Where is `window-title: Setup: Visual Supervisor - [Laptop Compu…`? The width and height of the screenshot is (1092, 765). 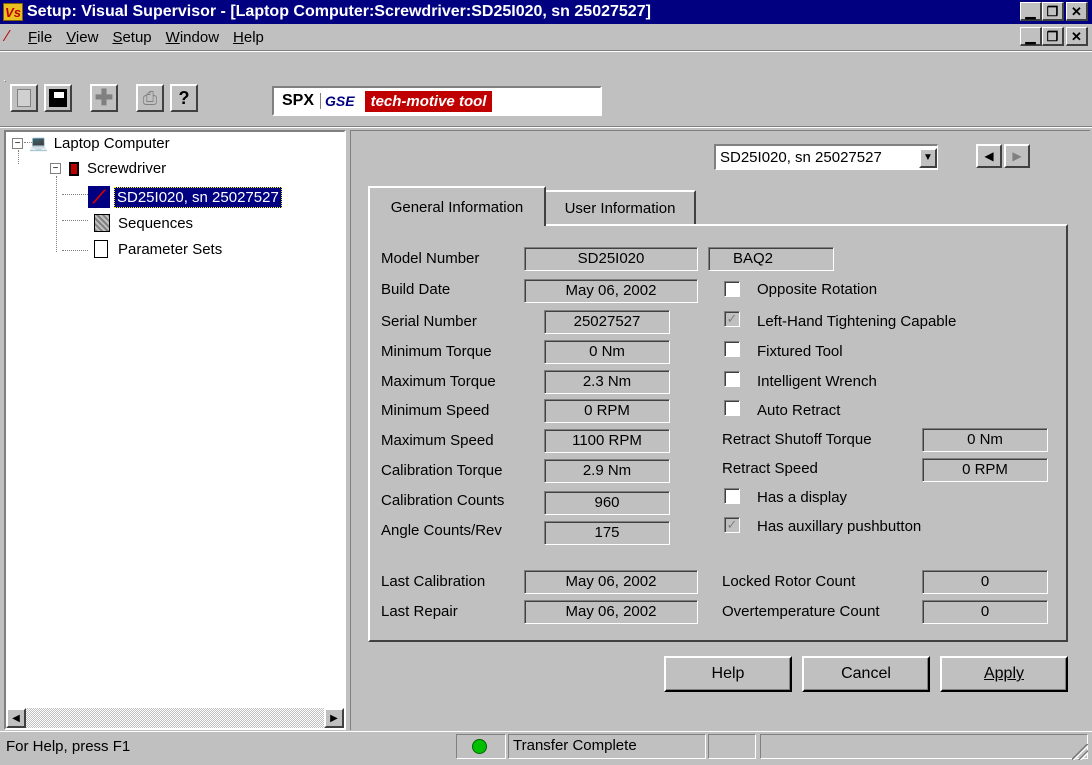
window-title: Setup: Visual Supervisor - [Laptop Compu… is located at coordinates (339, 11).